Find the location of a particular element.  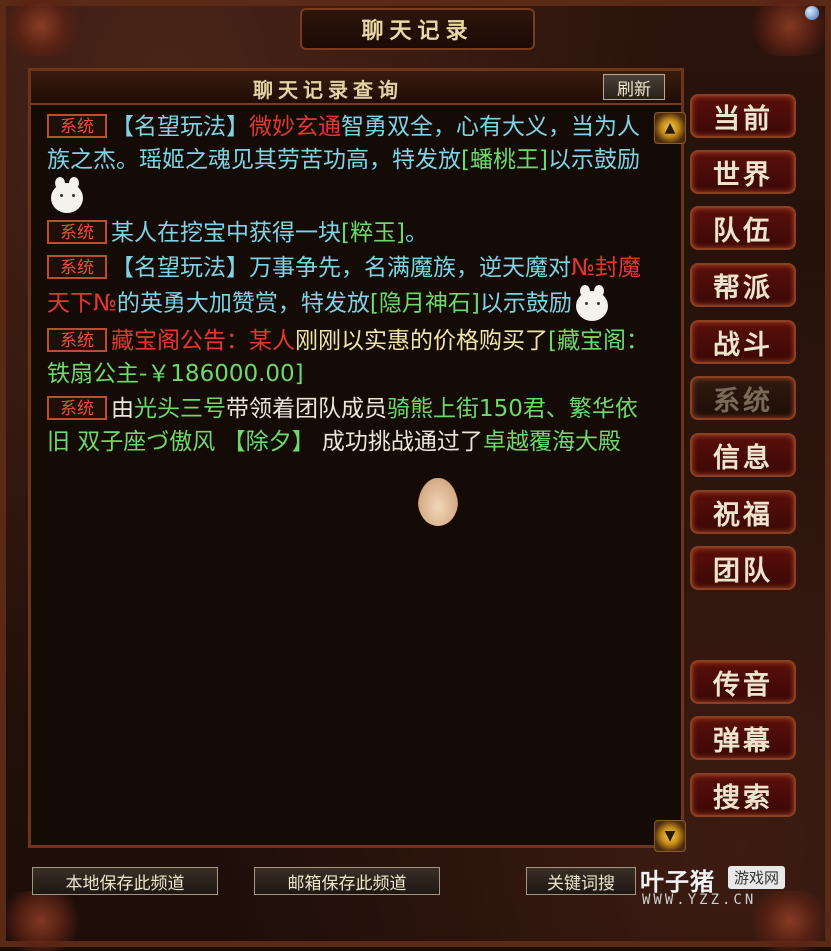

message-text: 刚刚以实惠的价格购买了 is located at coordinates (421, 341).